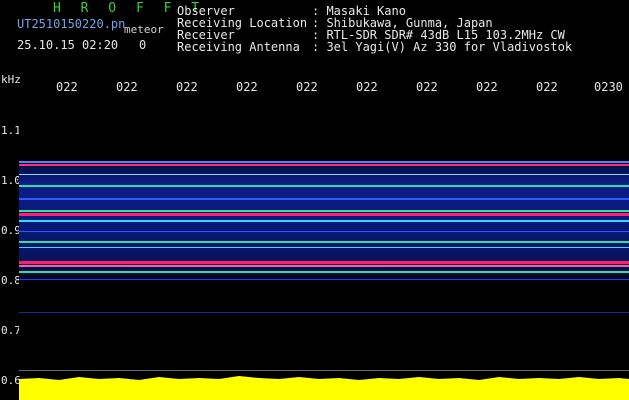 The image size is (629, 400). I want to click on freq-unit: kHz, so click(11, 79).